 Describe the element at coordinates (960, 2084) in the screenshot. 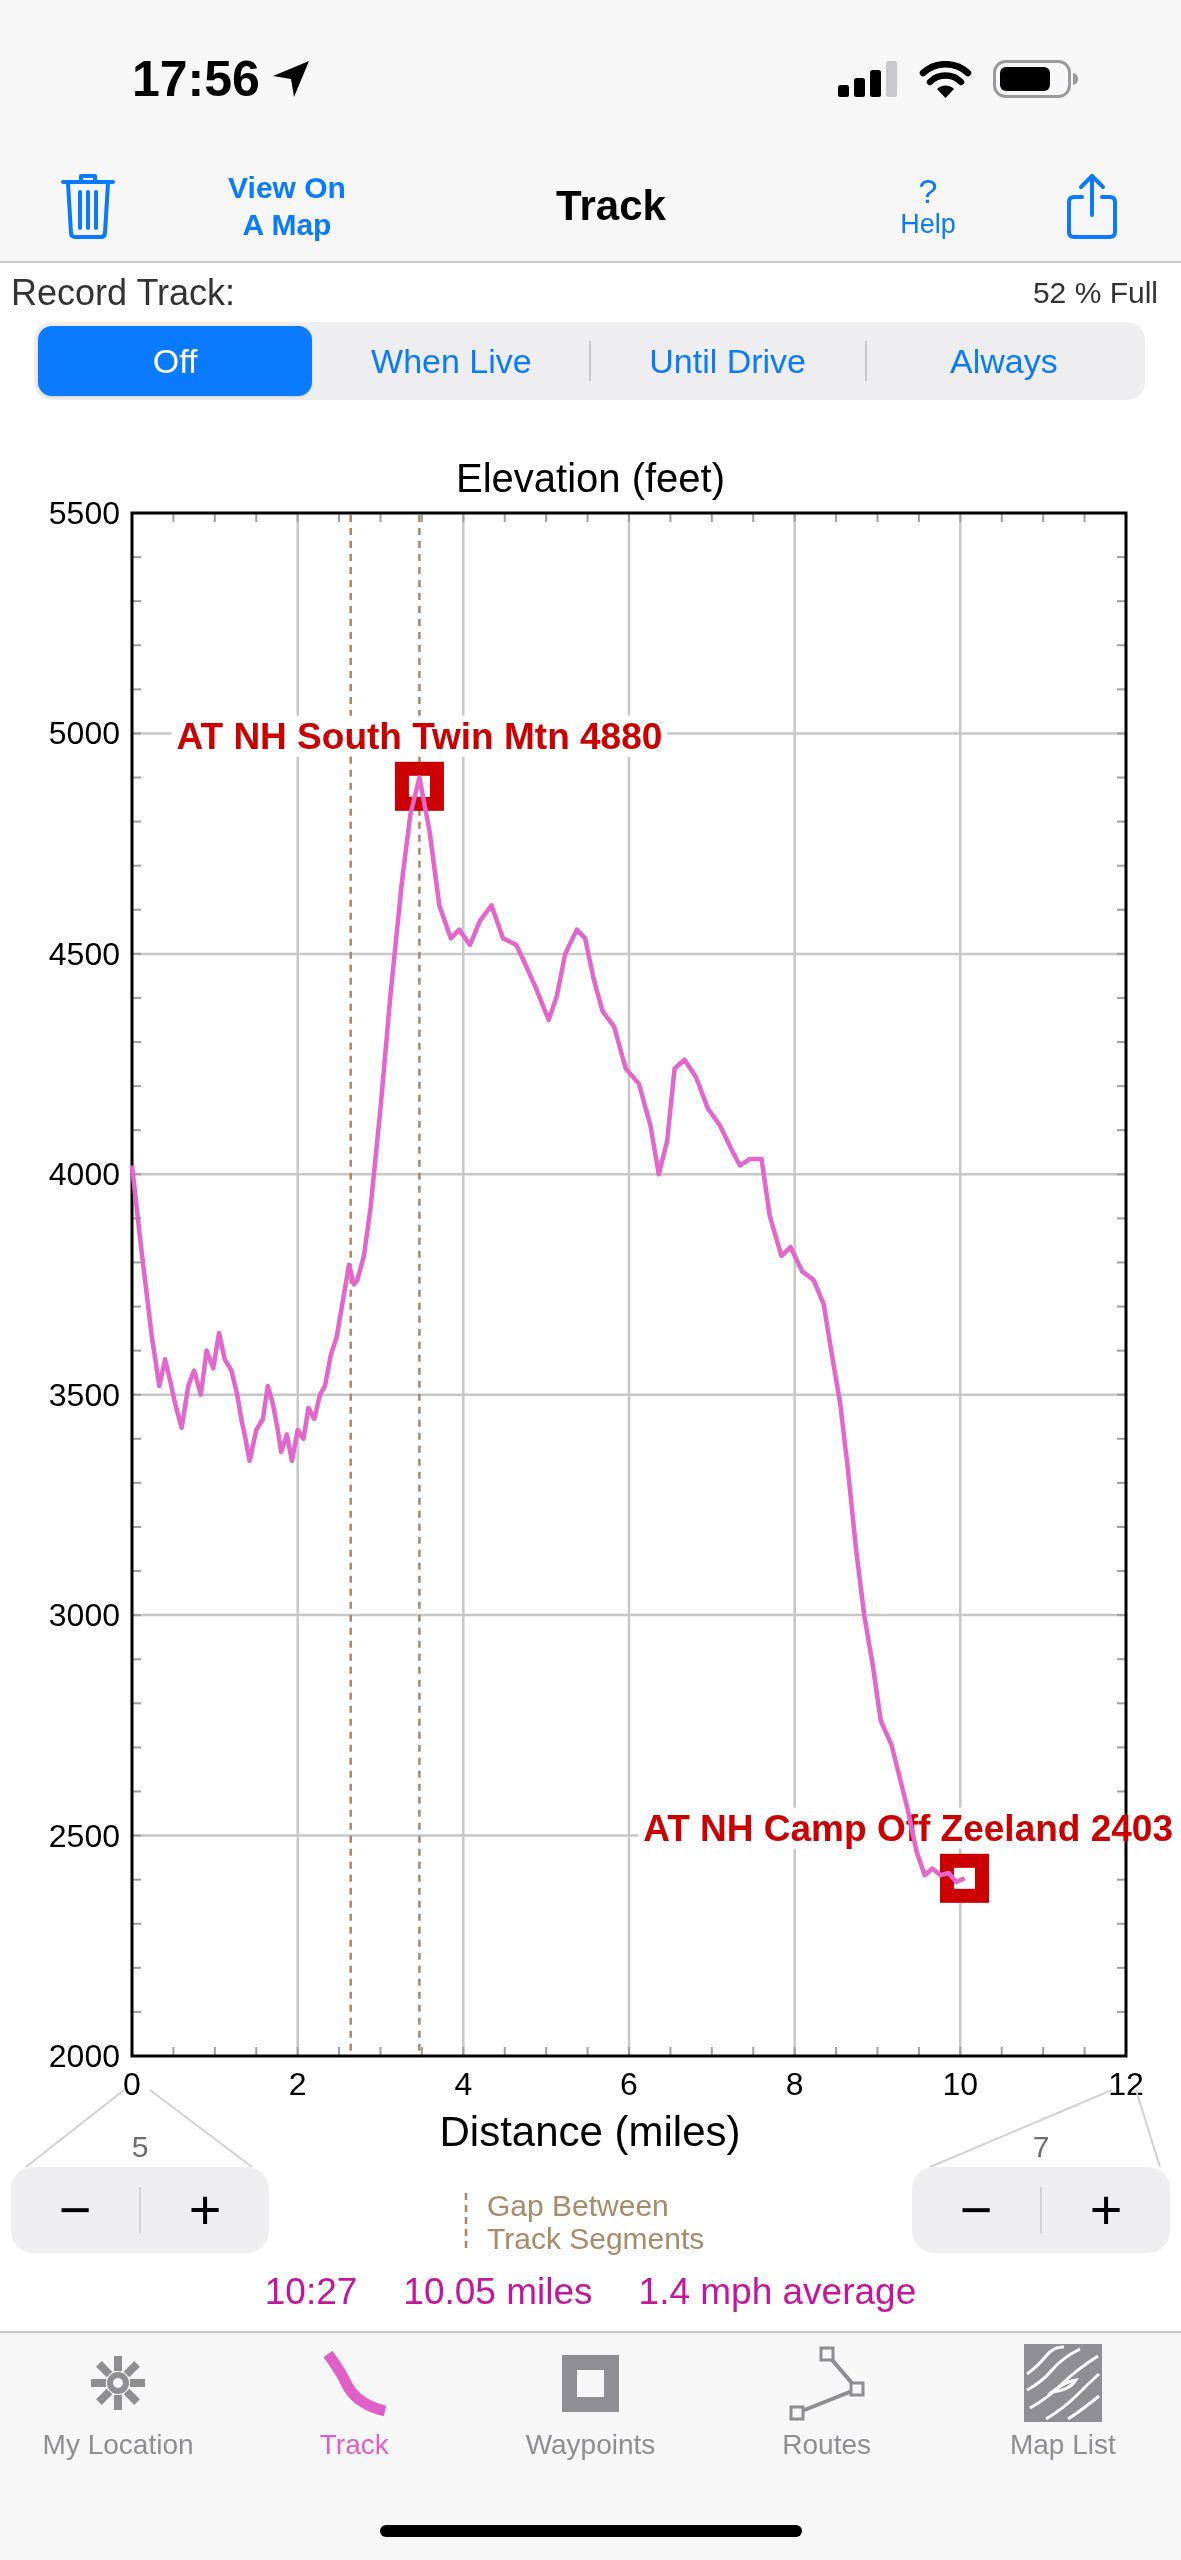

I see `x-axis-tick-label: 10` at that location.